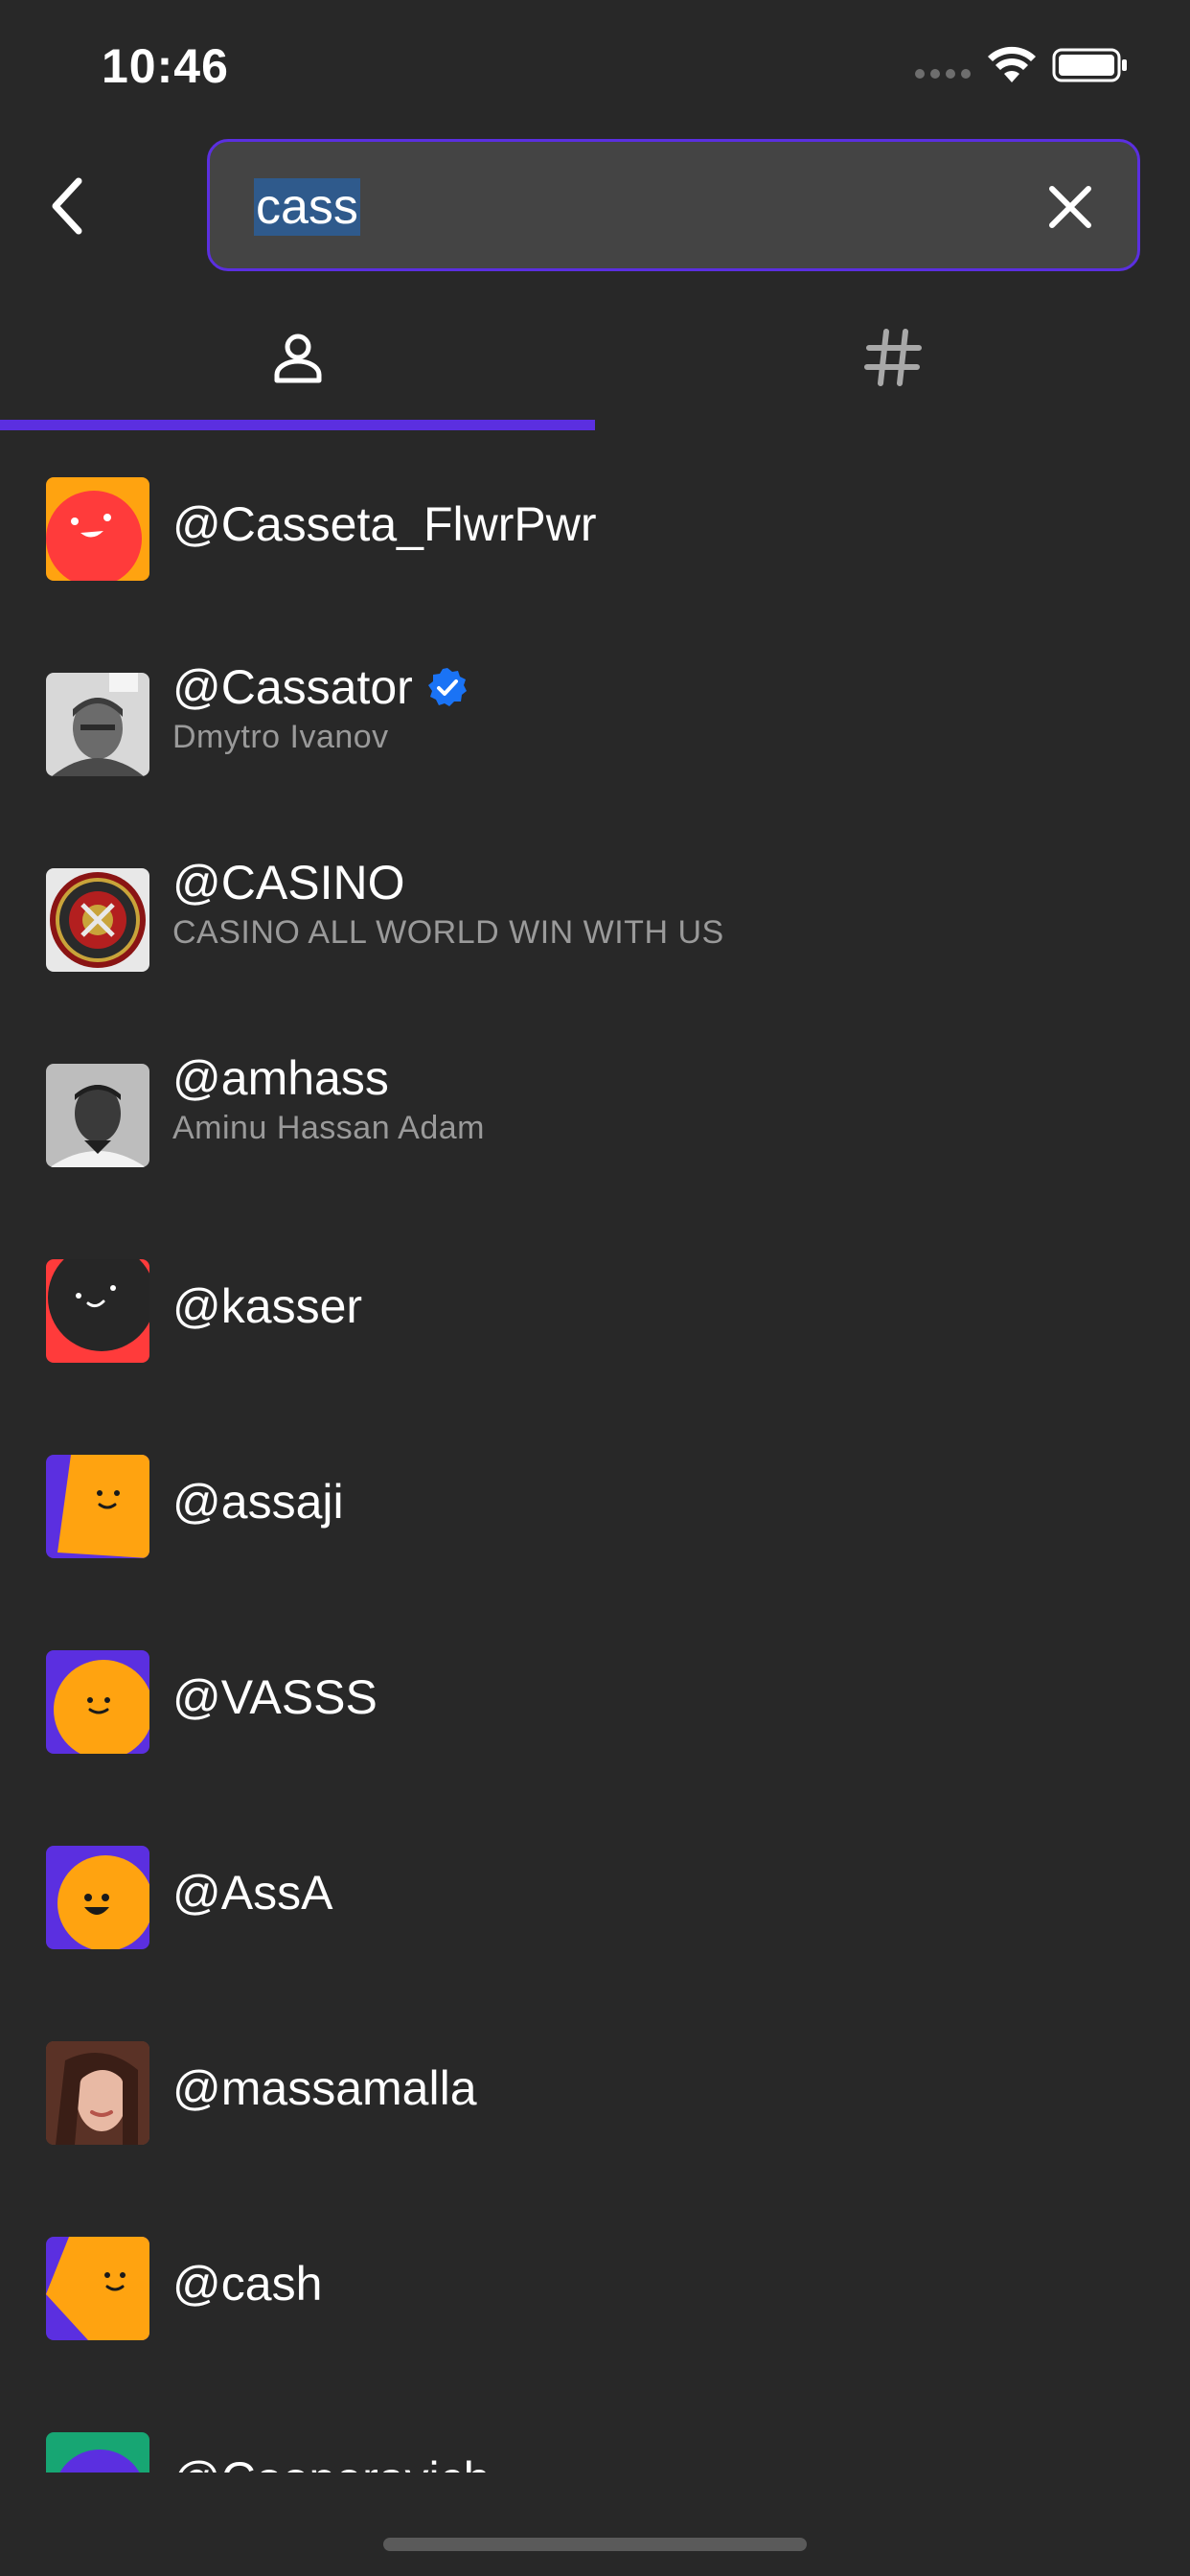 The height and width of the screenshot is (2576, 1190). I want to click on user-result-item: @CASINO CASINO ALL WORLD WIN WITH US, so click(595, 920).